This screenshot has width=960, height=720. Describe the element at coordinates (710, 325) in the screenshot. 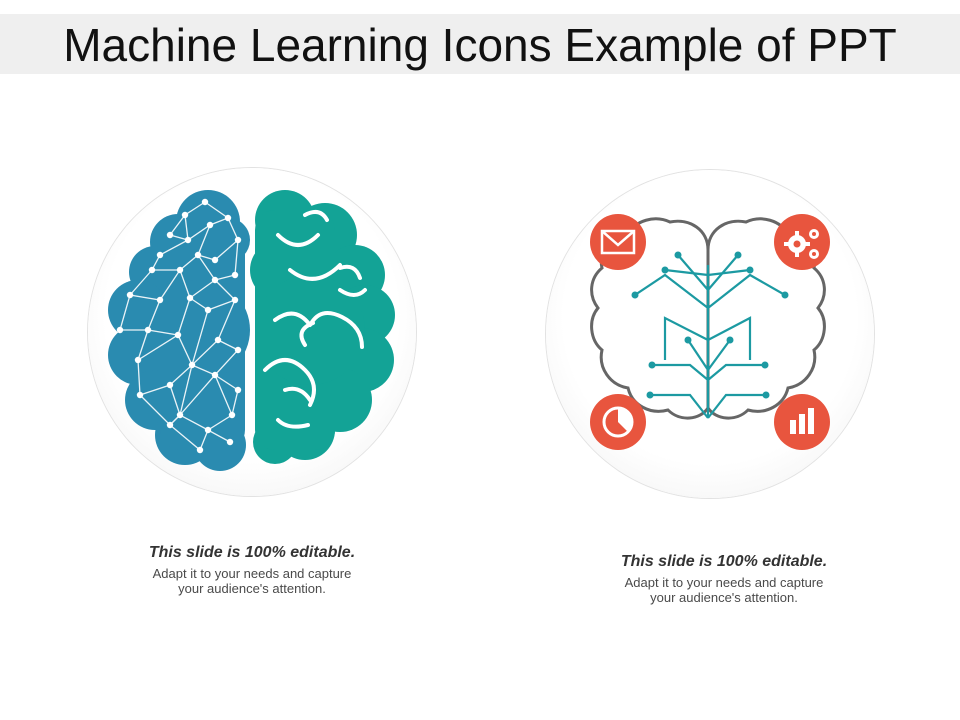

I see `circuit-nodes` at that location.